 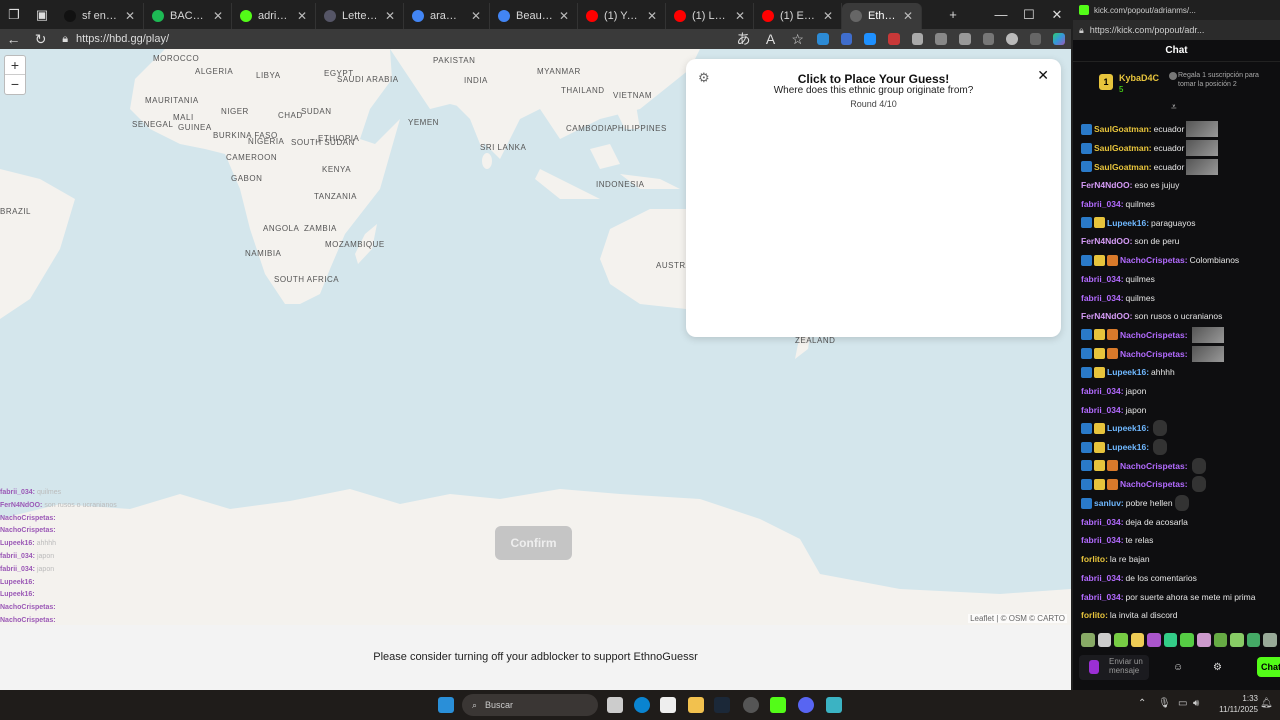 I want to click on kick-app-icon, so click(x=778, y=705).